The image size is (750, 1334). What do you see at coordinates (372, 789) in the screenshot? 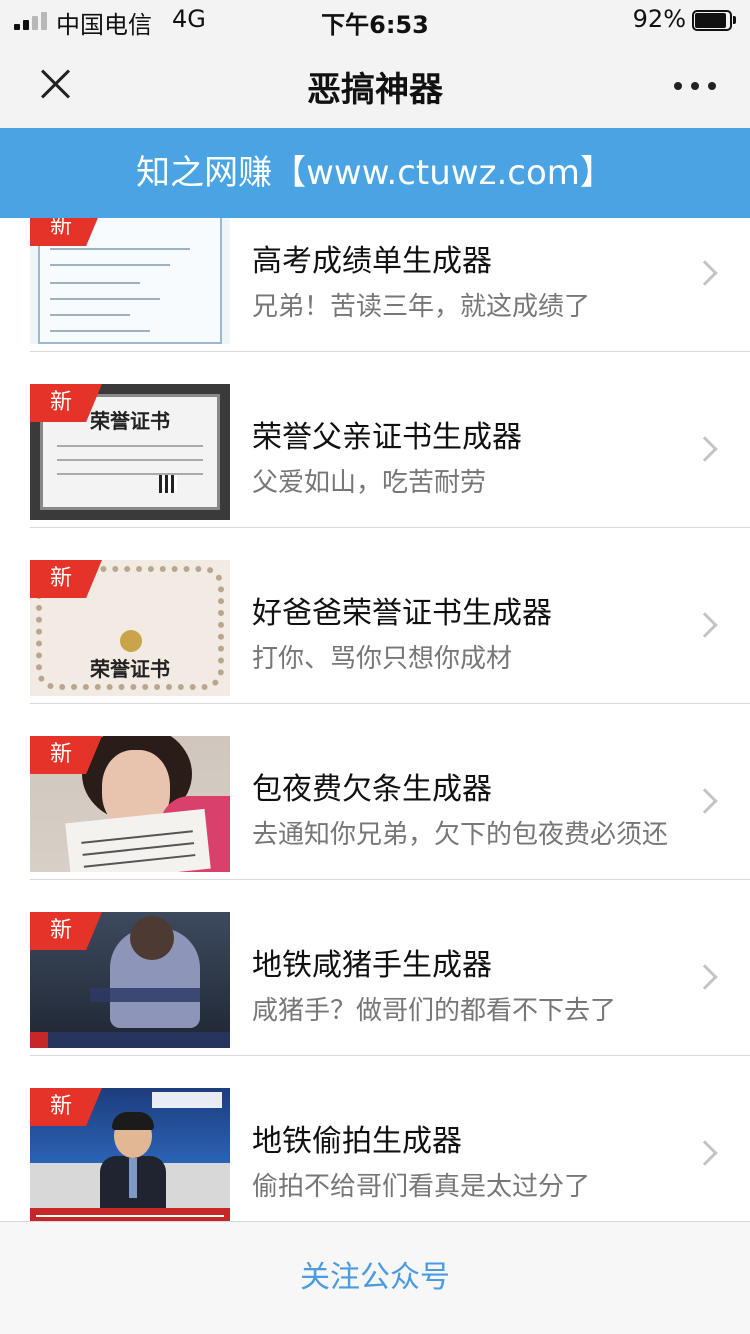
I see `item-title: 包夜费欠条生成器` at bounding box center [372, 789].